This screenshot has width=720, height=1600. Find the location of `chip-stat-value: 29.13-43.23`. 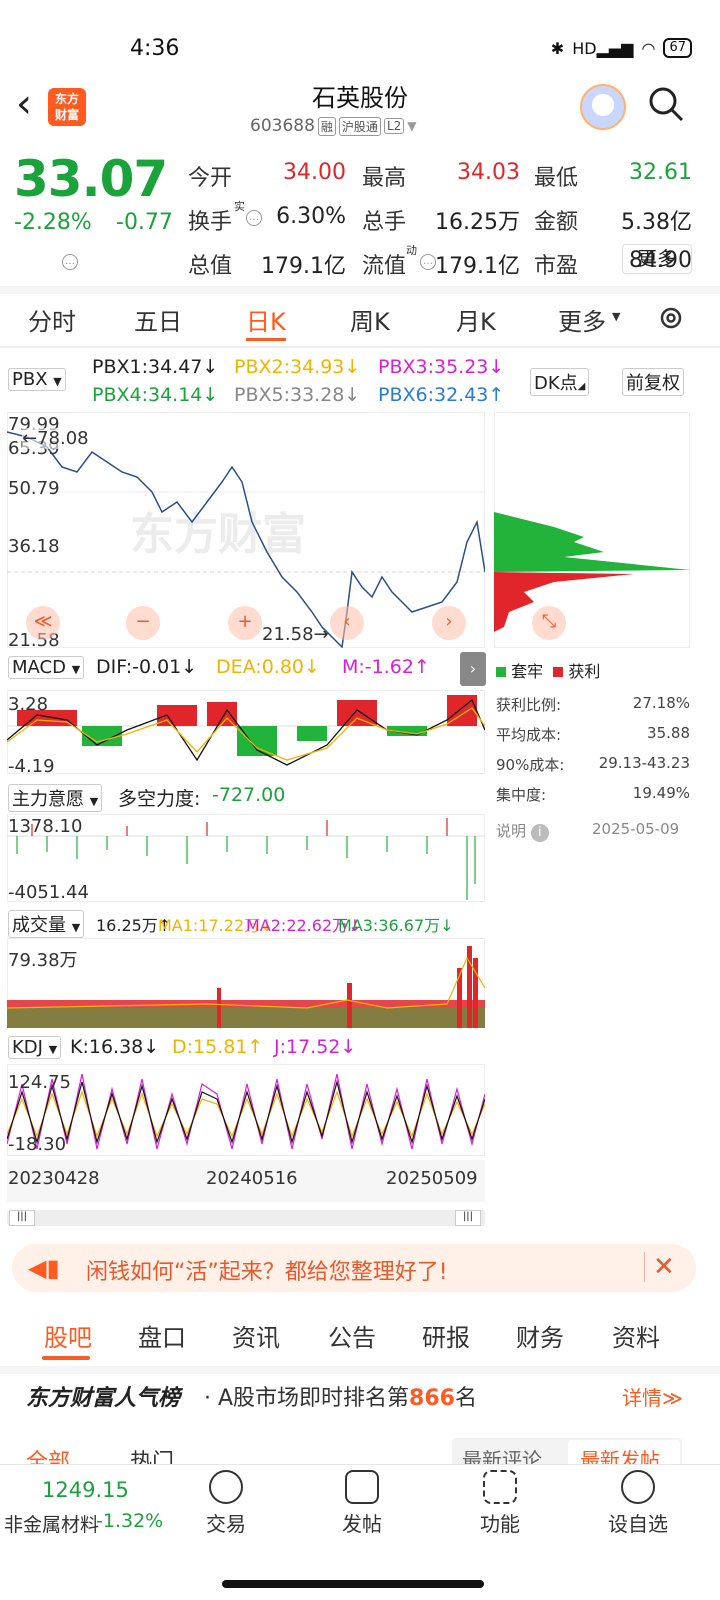

chip-stat-value: 29.13-43.23 is located at coordinates (644, 763).